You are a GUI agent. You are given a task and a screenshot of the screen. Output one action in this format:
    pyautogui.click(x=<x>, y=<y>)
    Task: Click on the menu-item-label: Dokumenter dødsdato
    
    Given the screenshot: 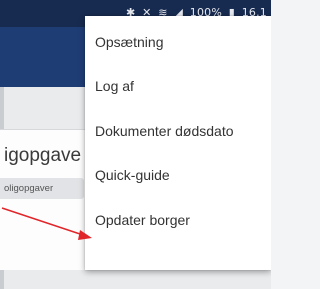 What is the action you would take?
    pyautogui.click(x=164, y=131)
    